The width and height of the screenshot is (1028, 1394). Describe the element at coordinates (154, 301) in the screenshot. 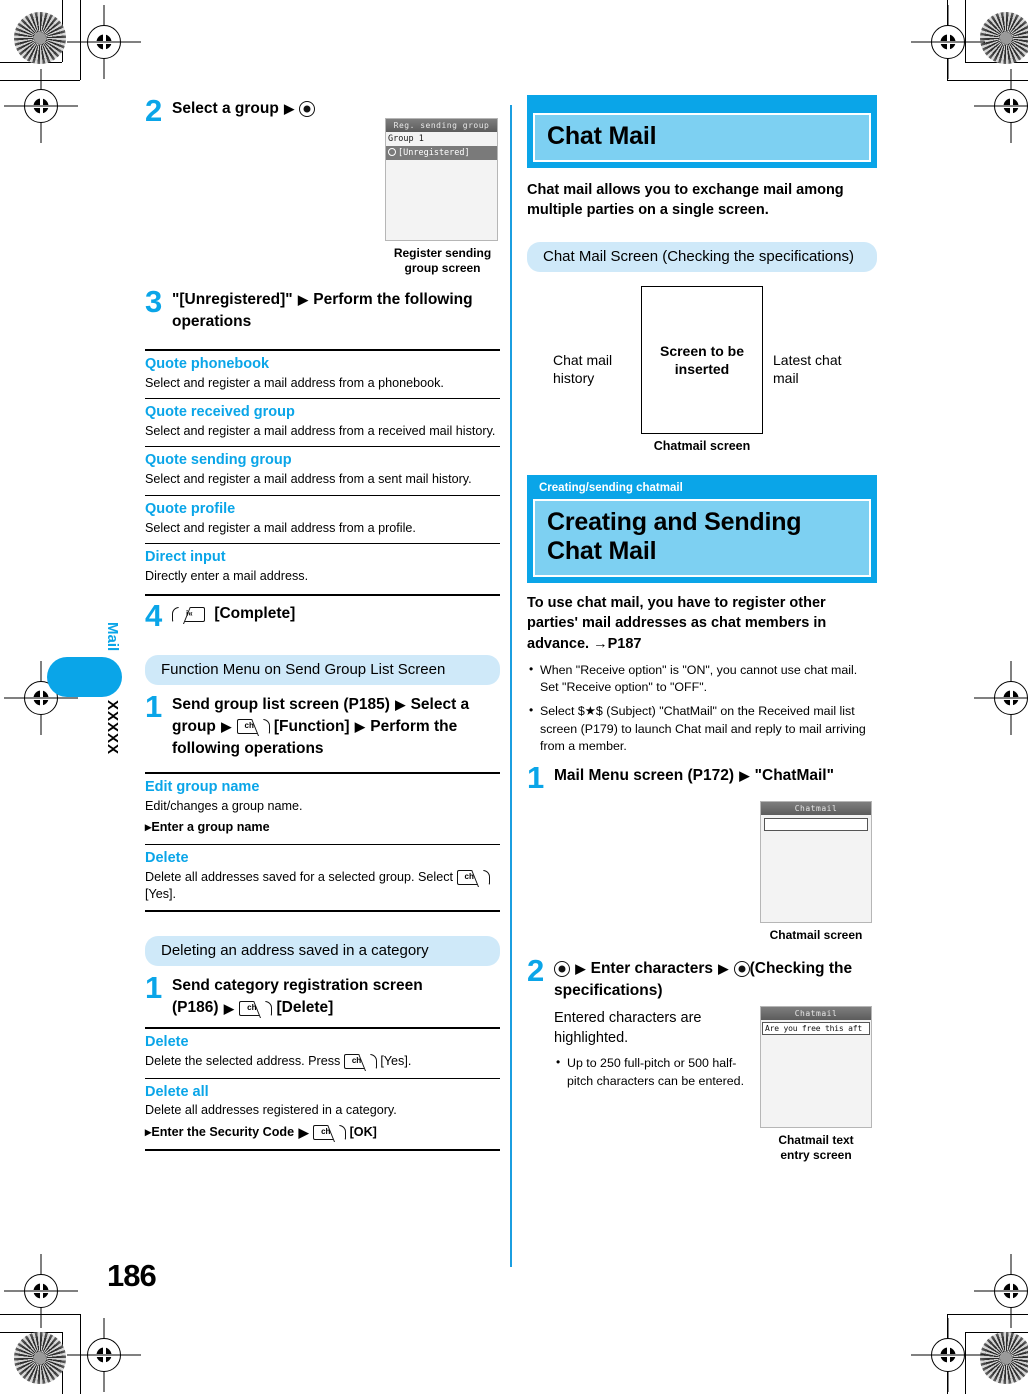

I see `step-3-number: 3` at that location.